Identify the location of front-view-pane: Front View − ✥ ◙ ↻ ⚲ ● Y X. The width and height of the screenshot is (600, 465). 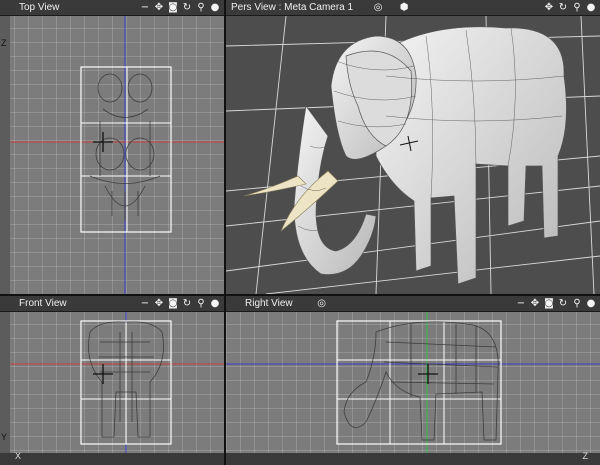
(112, 380).